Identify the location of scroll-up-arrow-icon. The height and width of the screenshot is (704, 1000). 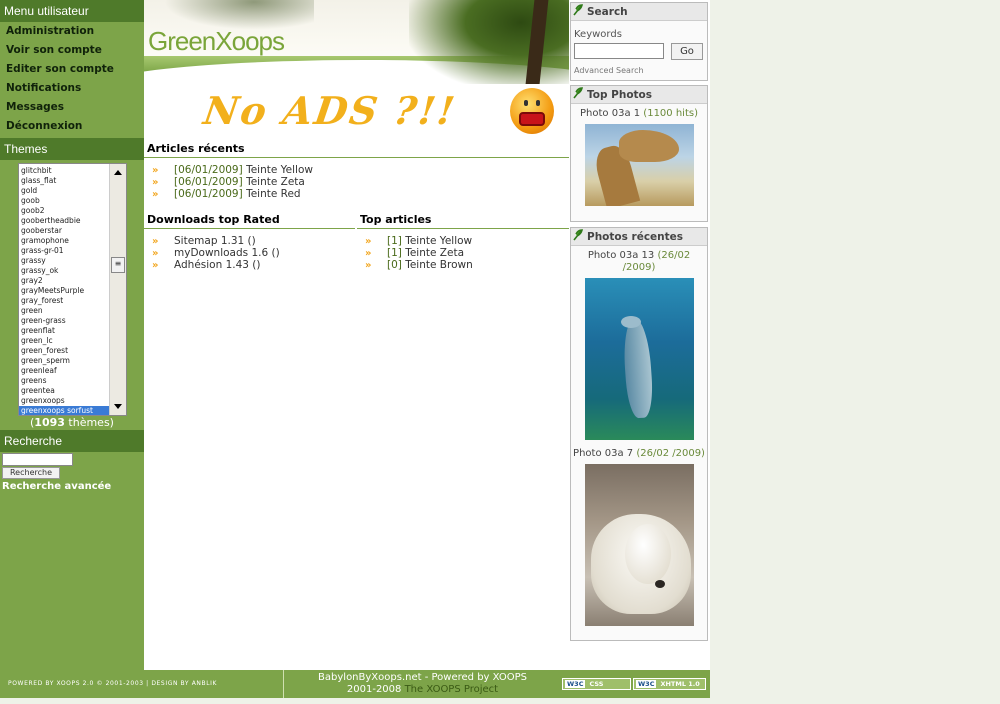
(118, 172).